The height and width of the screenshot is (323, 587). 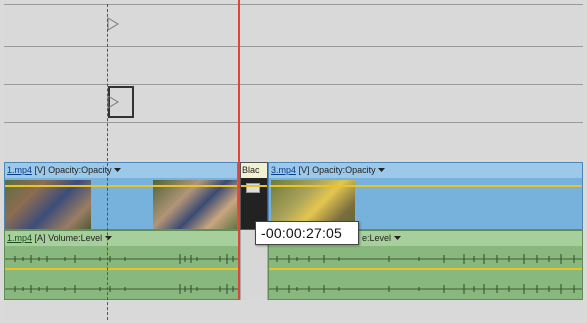 I want to click on clip-prop-value: Level, so click(x=92, y=238).